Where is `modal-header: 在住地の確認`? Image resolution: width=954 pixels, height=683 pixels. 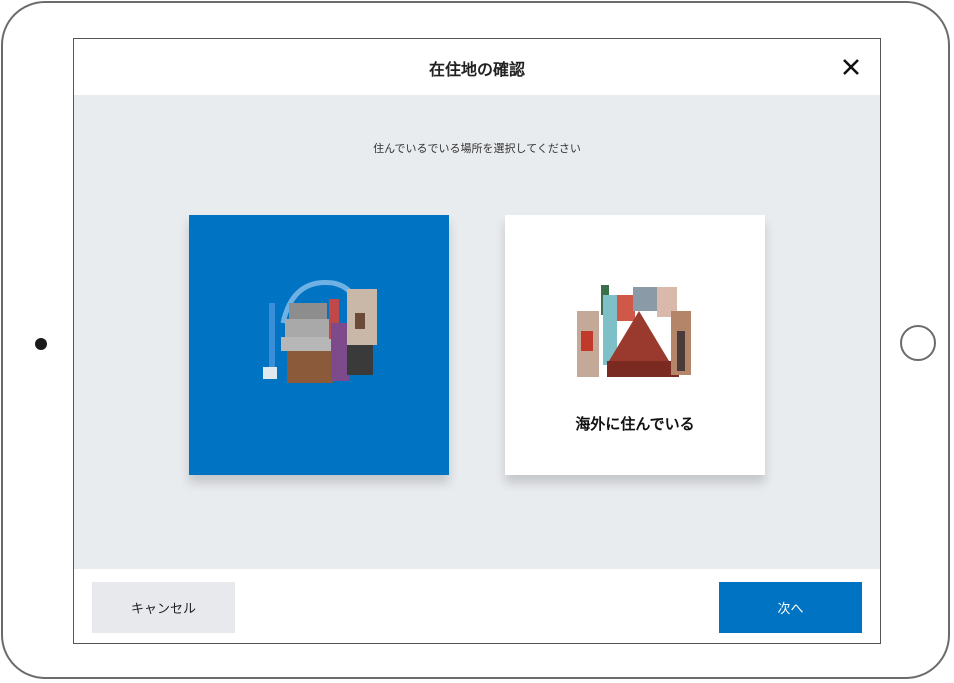
modal-header: 在住地の確認 is located at coordinates (477, 67).